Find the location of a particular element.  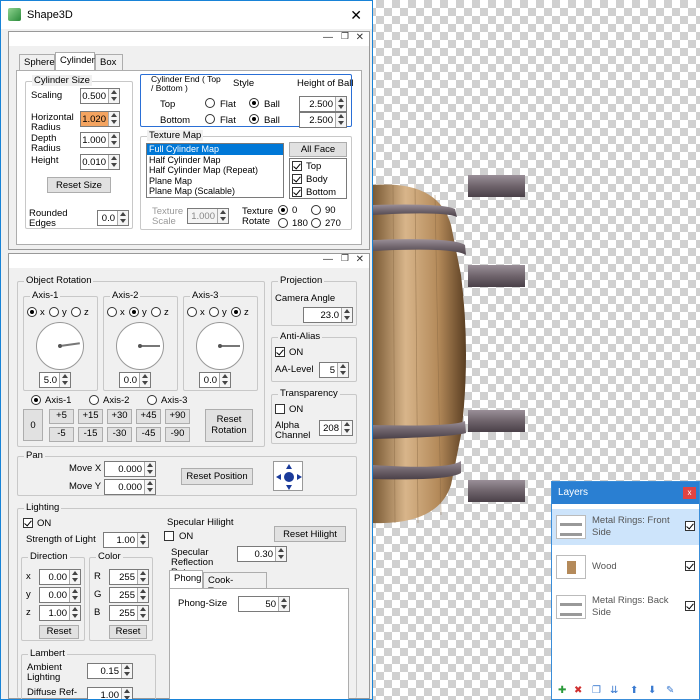

axis1-x-radio is located at coordinates (32, 312).